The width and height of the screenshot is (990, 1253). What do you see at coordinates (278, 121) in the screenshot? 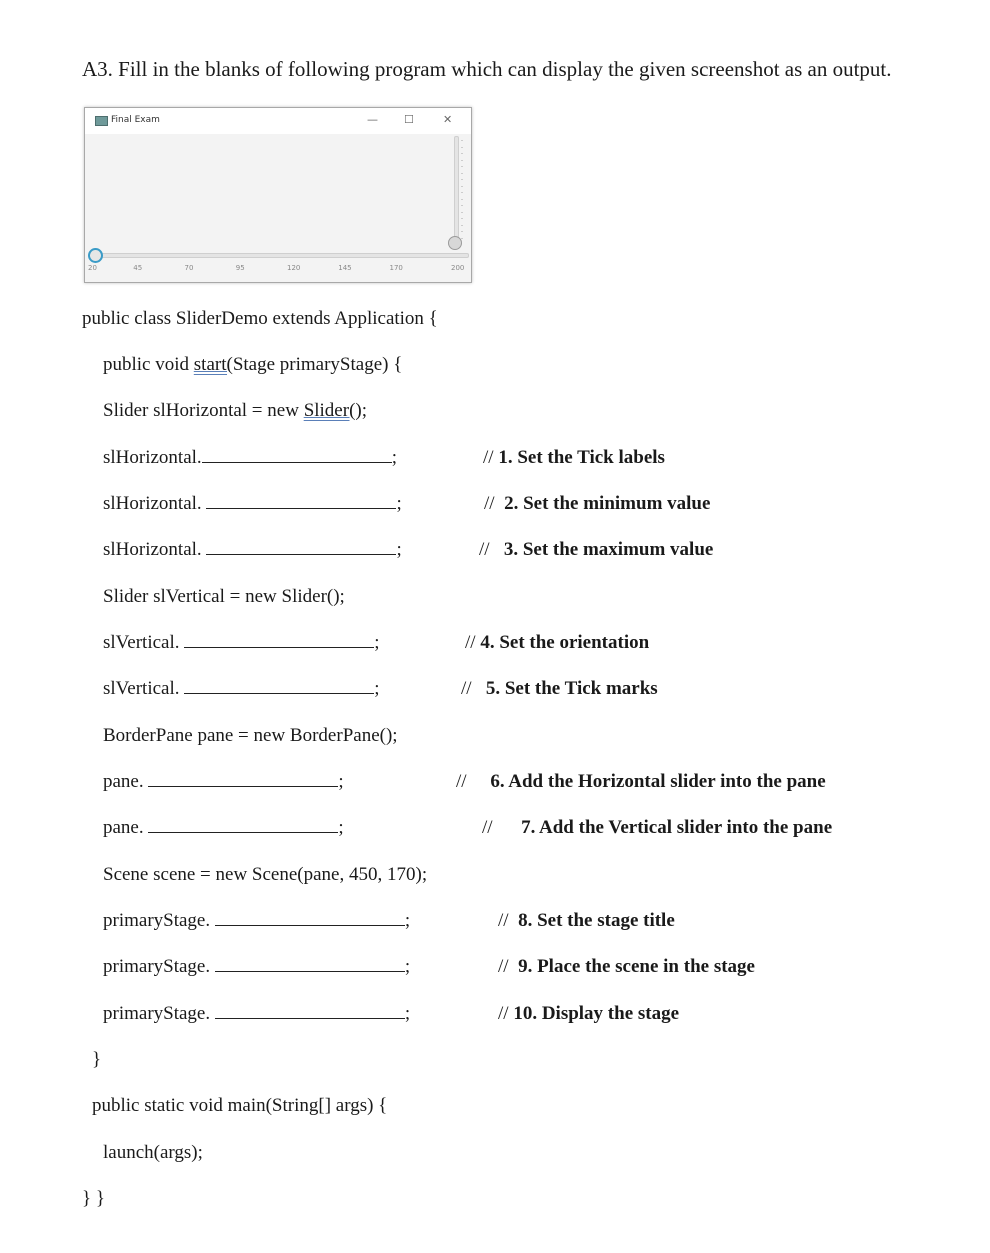
I see `window-titlebar: Final Exam — ☐ ✕` at bounding box center [278, 121].